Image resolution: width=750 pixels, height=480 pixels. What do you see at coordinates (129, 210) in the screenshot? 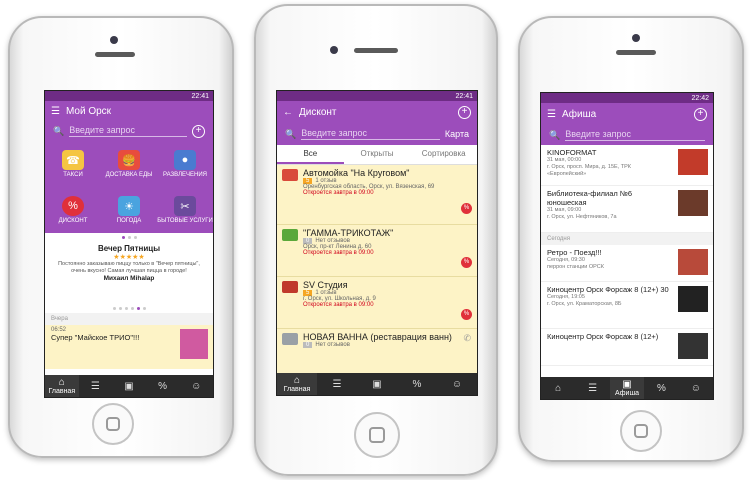
I see `category-weather: ☀ ПОГОДА` at bounding box center [129, 210].